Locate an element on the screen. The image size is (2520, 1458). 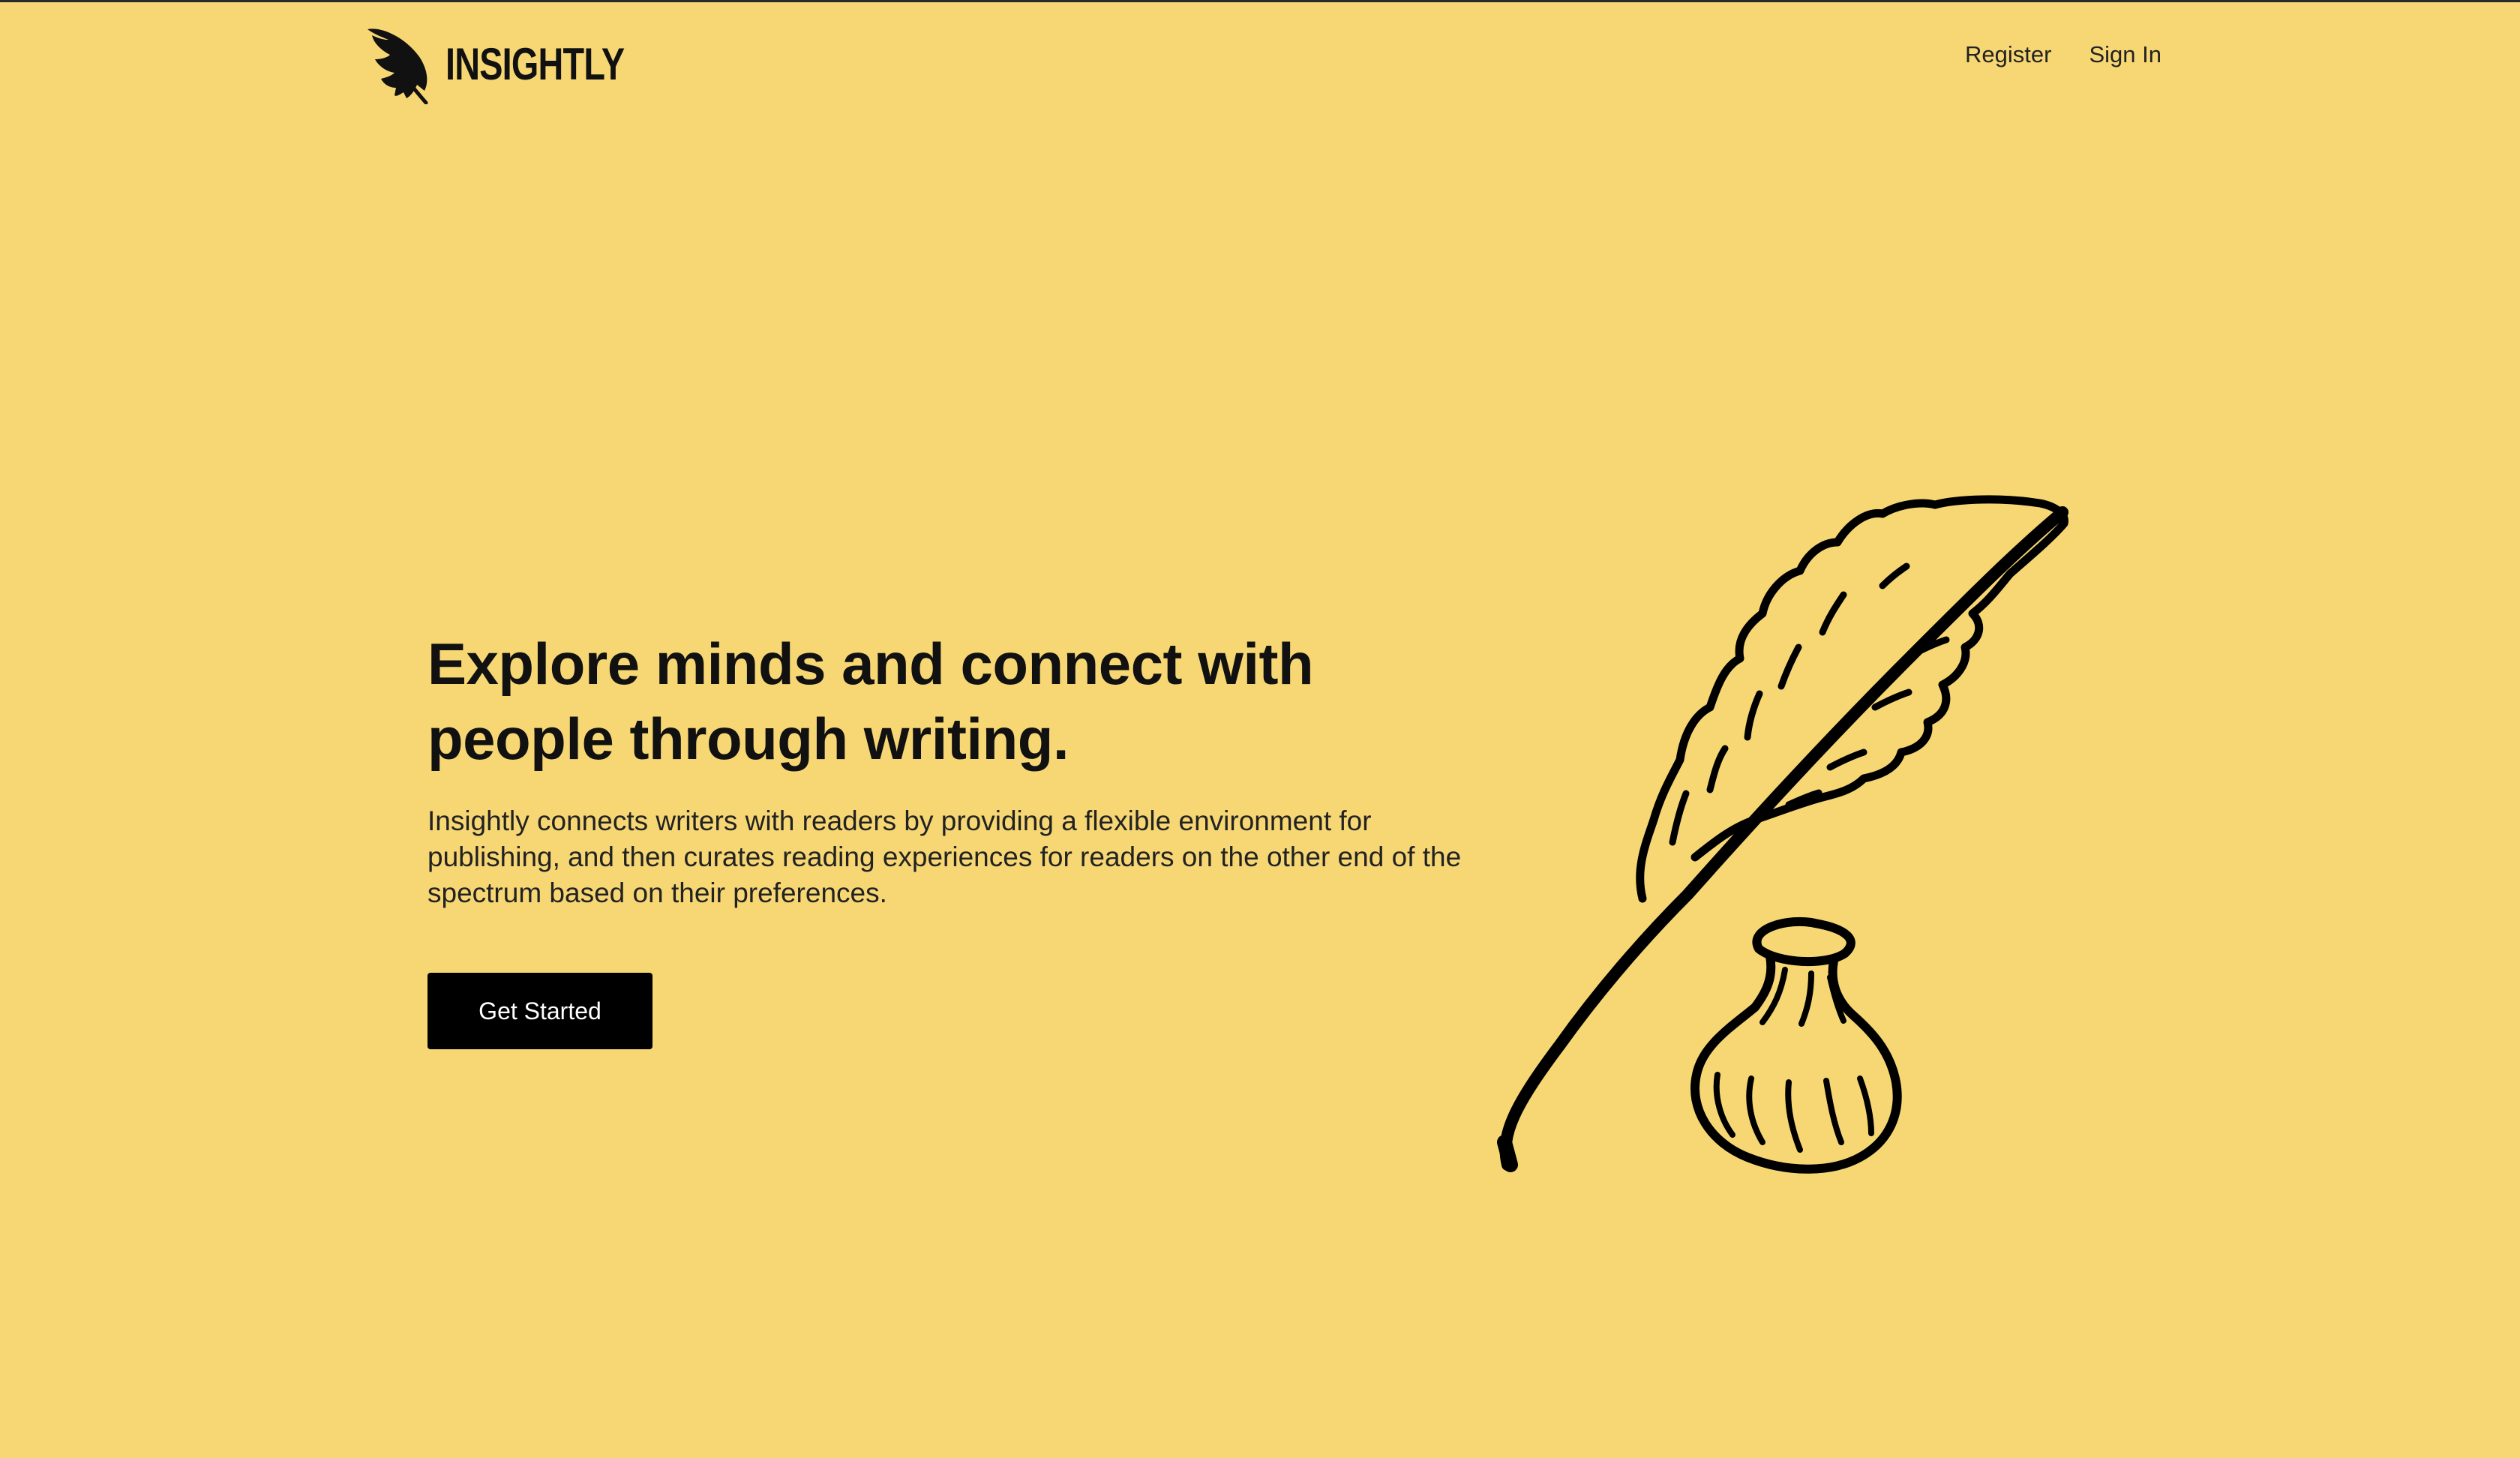
brand-name: INSIGHTLY is located at coordinates (535, 64).